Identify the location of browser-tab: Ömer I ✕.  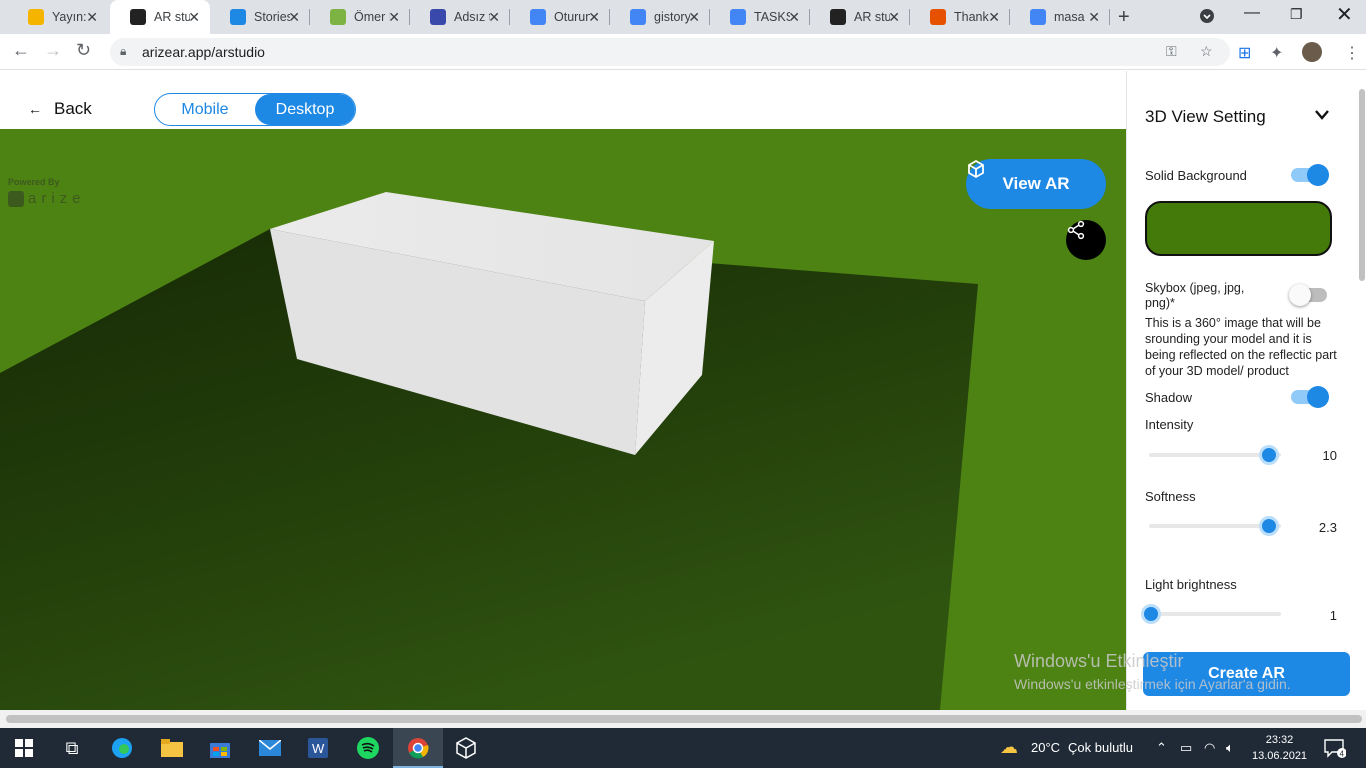
(360, 17).